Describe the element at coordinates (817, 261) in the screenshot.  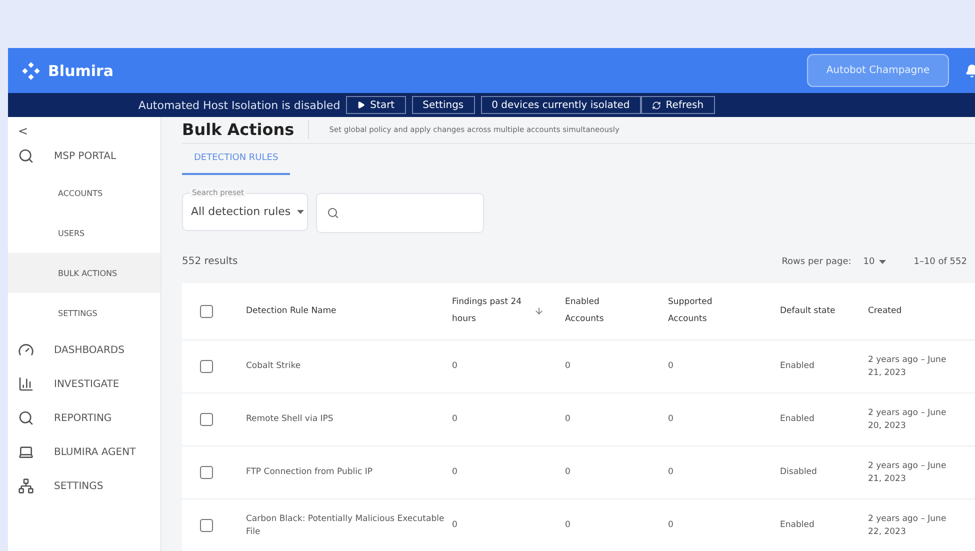
I see `rows-per-page-label: Rows per page:` at that location.